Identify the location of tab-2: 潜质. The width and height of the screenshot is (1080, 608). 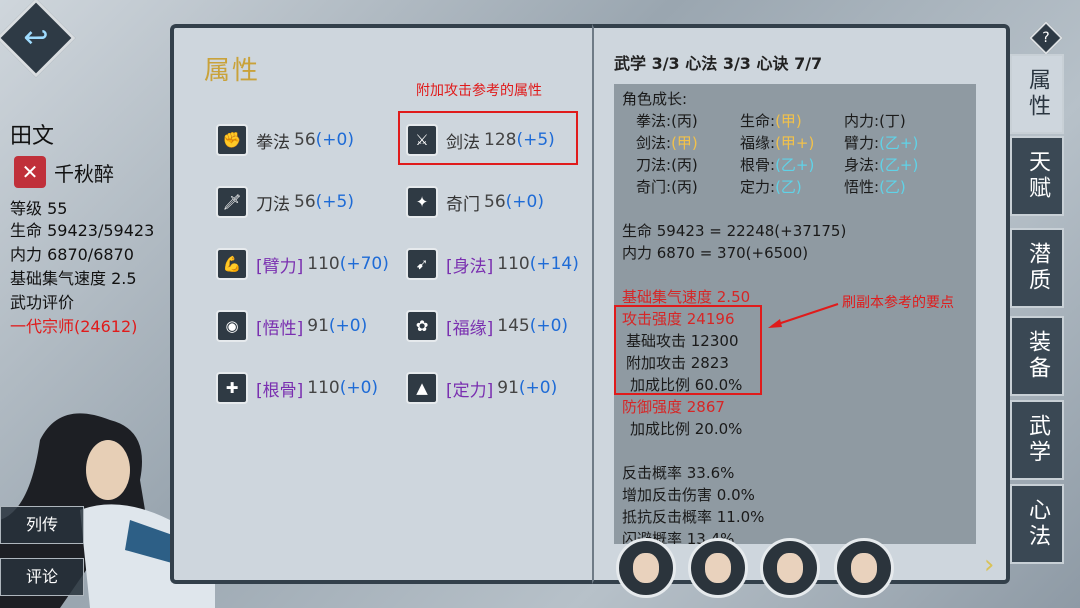
(1037, 268).